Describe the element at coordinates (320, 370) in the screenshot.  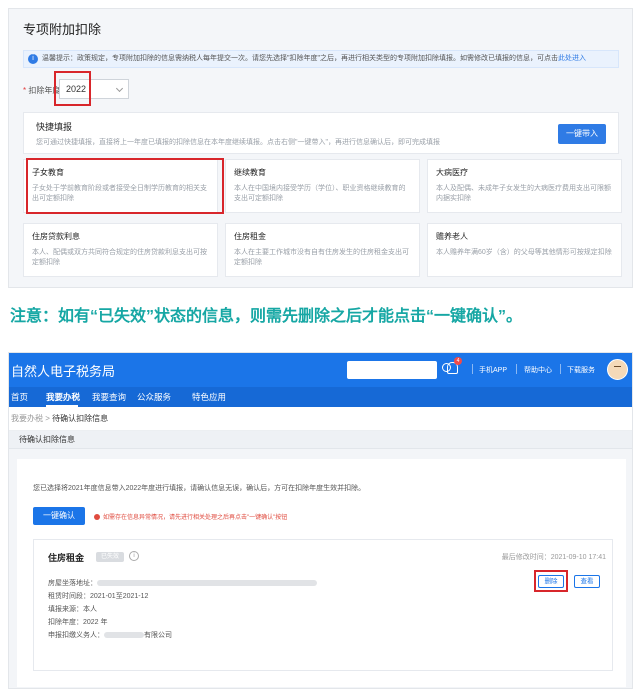
I see `top-bar: 自然人电子税务局 4 手机APP 帮助中心 下载服务` at that location.